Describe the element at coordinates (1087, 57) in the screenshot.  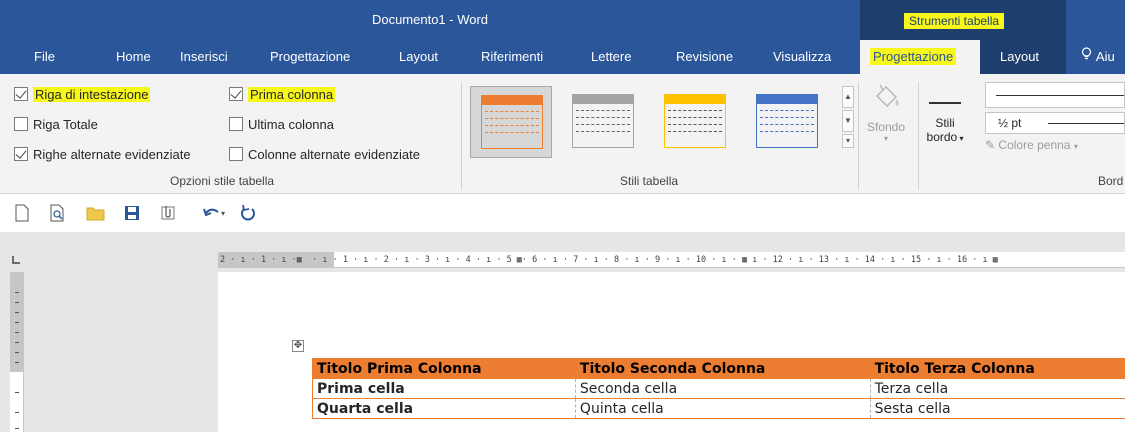
I see `lightbulb-icon` at that location.